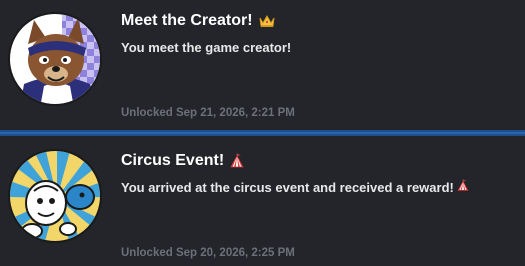 This screenshot has width=525, height=266. I want to click on achievement-title-text: Meet the Creator!, so click(187, 20).